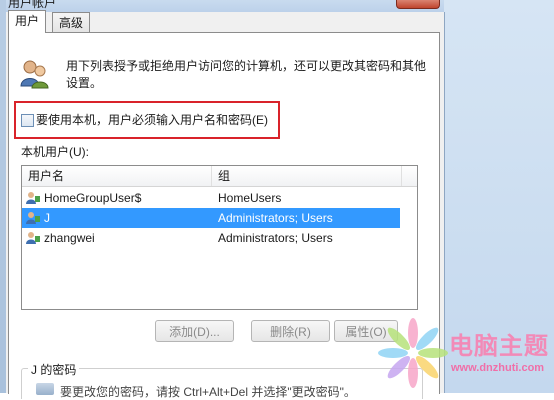 Image resolution: width=554 pixels, height=400 pixels. I want to click on watermark-url: www.dnzhuti.com, so click(498, 368).